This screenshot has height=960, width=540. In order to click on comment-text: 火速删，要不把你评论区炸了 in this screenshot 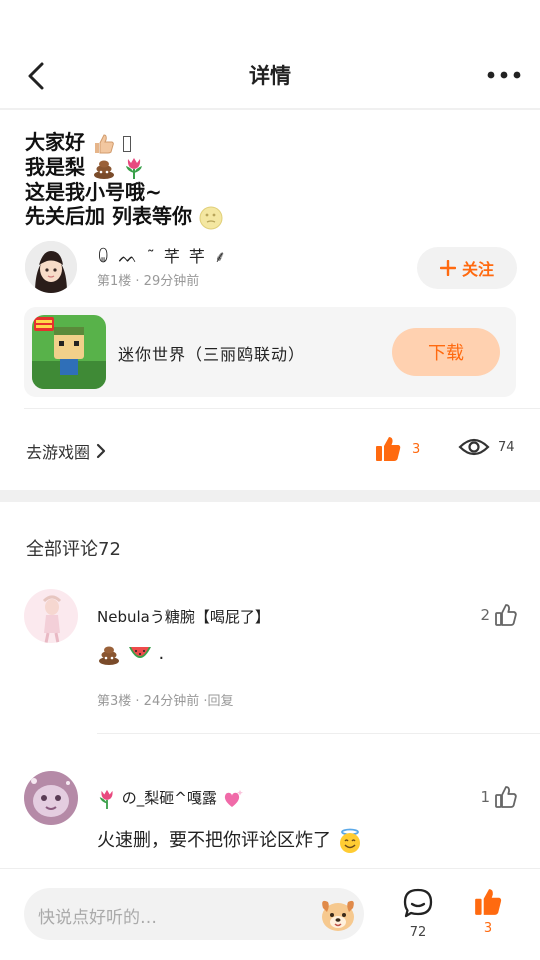, I will do `click(214, 840)`.